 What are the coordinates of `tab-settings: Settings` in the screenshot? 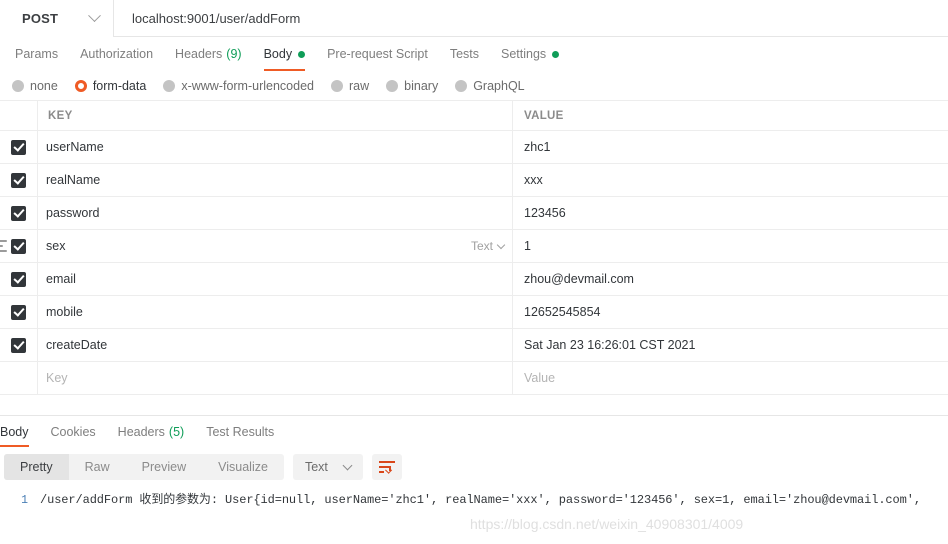 It's located at (530, 54).